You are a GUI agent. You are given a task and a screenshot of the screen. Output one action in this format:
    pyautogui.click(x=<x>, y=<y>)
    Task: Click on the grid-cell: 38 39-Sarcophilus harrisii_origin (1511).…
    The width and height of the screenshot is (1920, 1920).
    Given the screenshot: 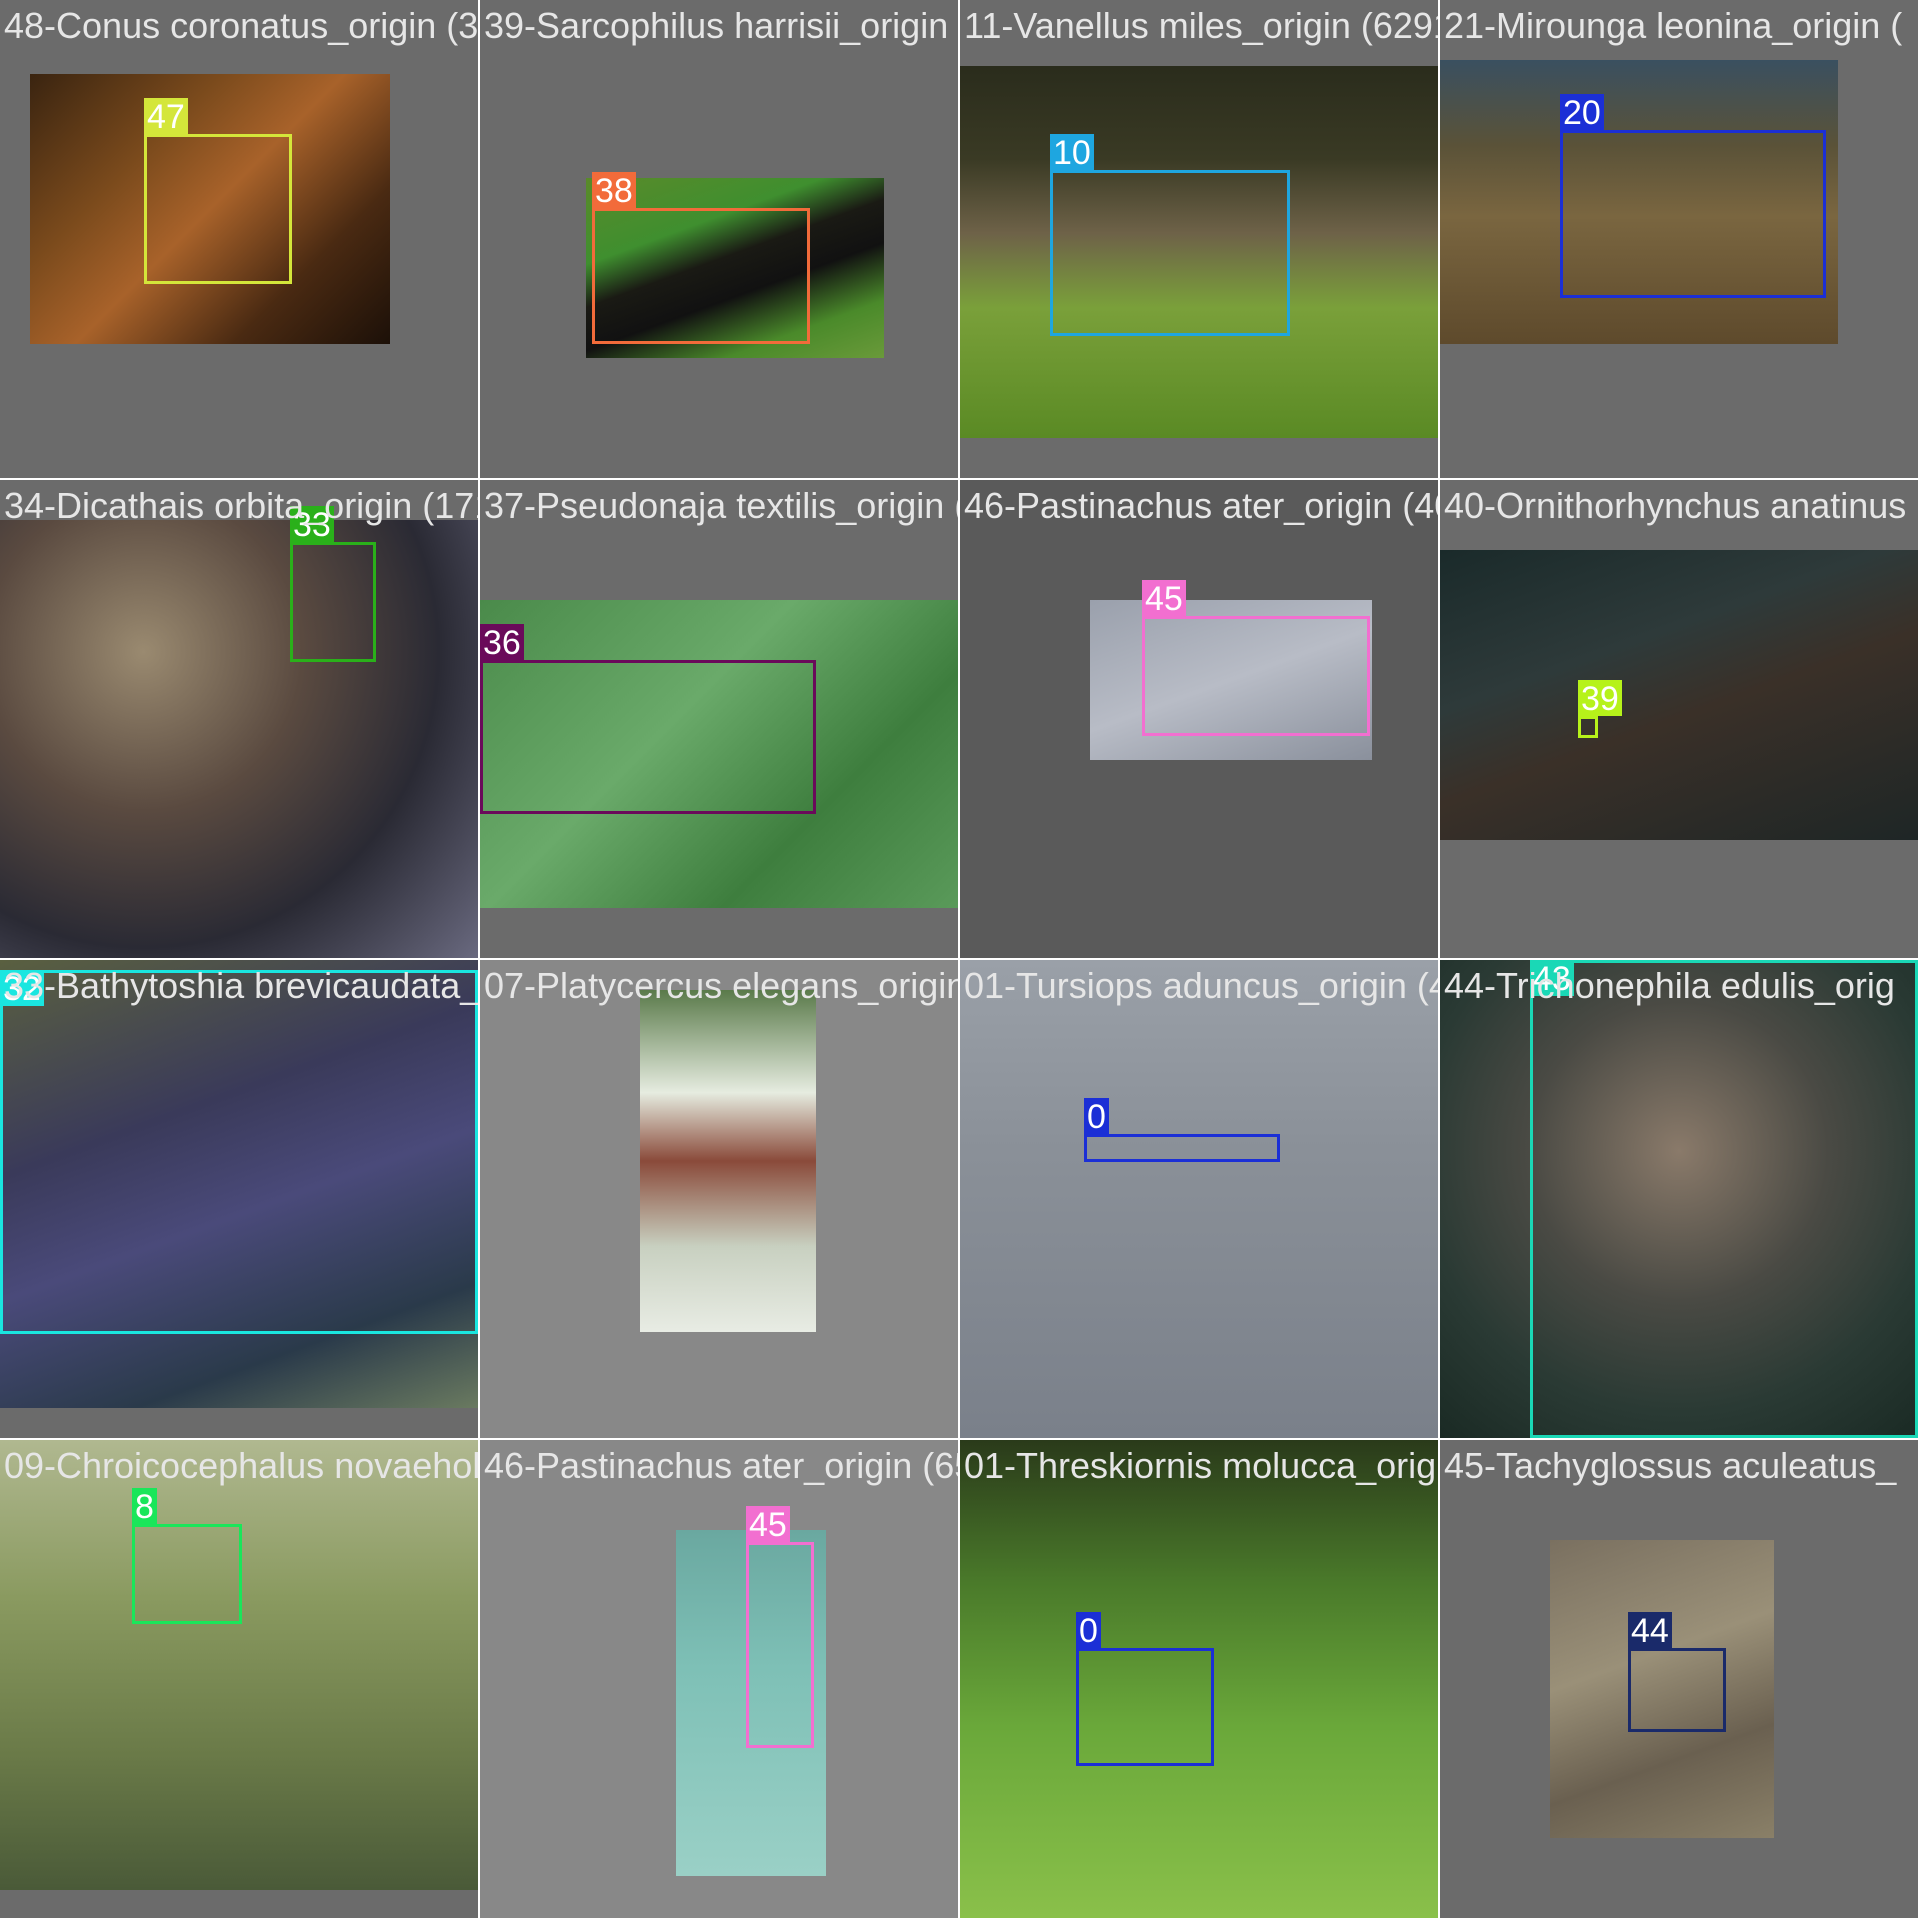 What is the action you would take?
    pyautogui.click(x=719, y=239)
    